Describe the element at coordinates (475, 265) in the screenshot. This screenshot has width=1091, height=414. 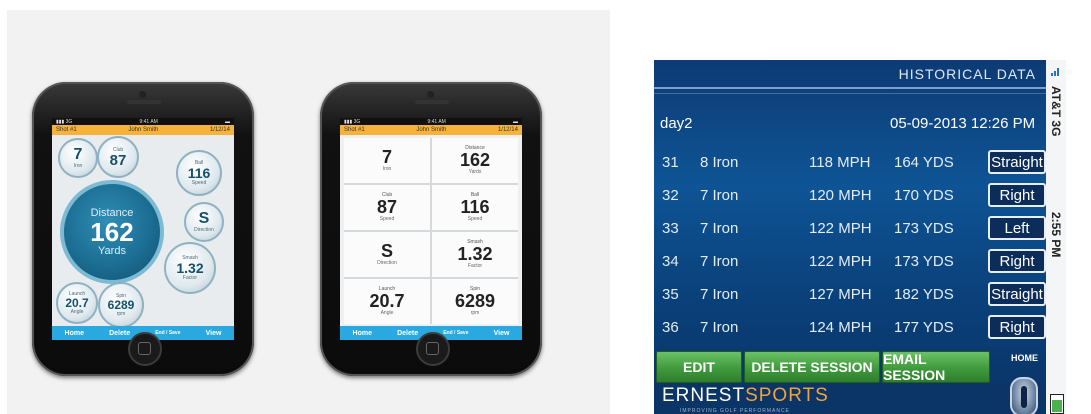
I see `cell-unit: Factor` at that location.